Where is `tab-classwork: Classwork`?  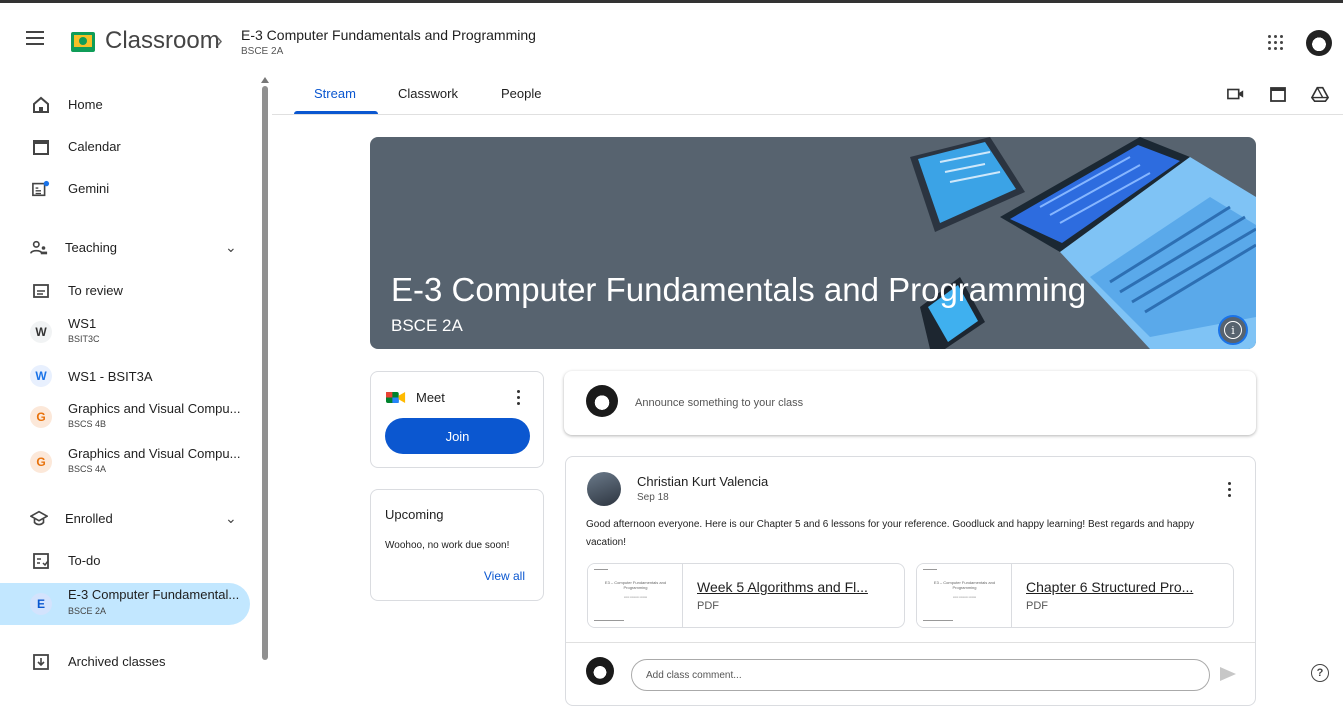 tab-classwork: Classwork is located at coordinates (428, 93).